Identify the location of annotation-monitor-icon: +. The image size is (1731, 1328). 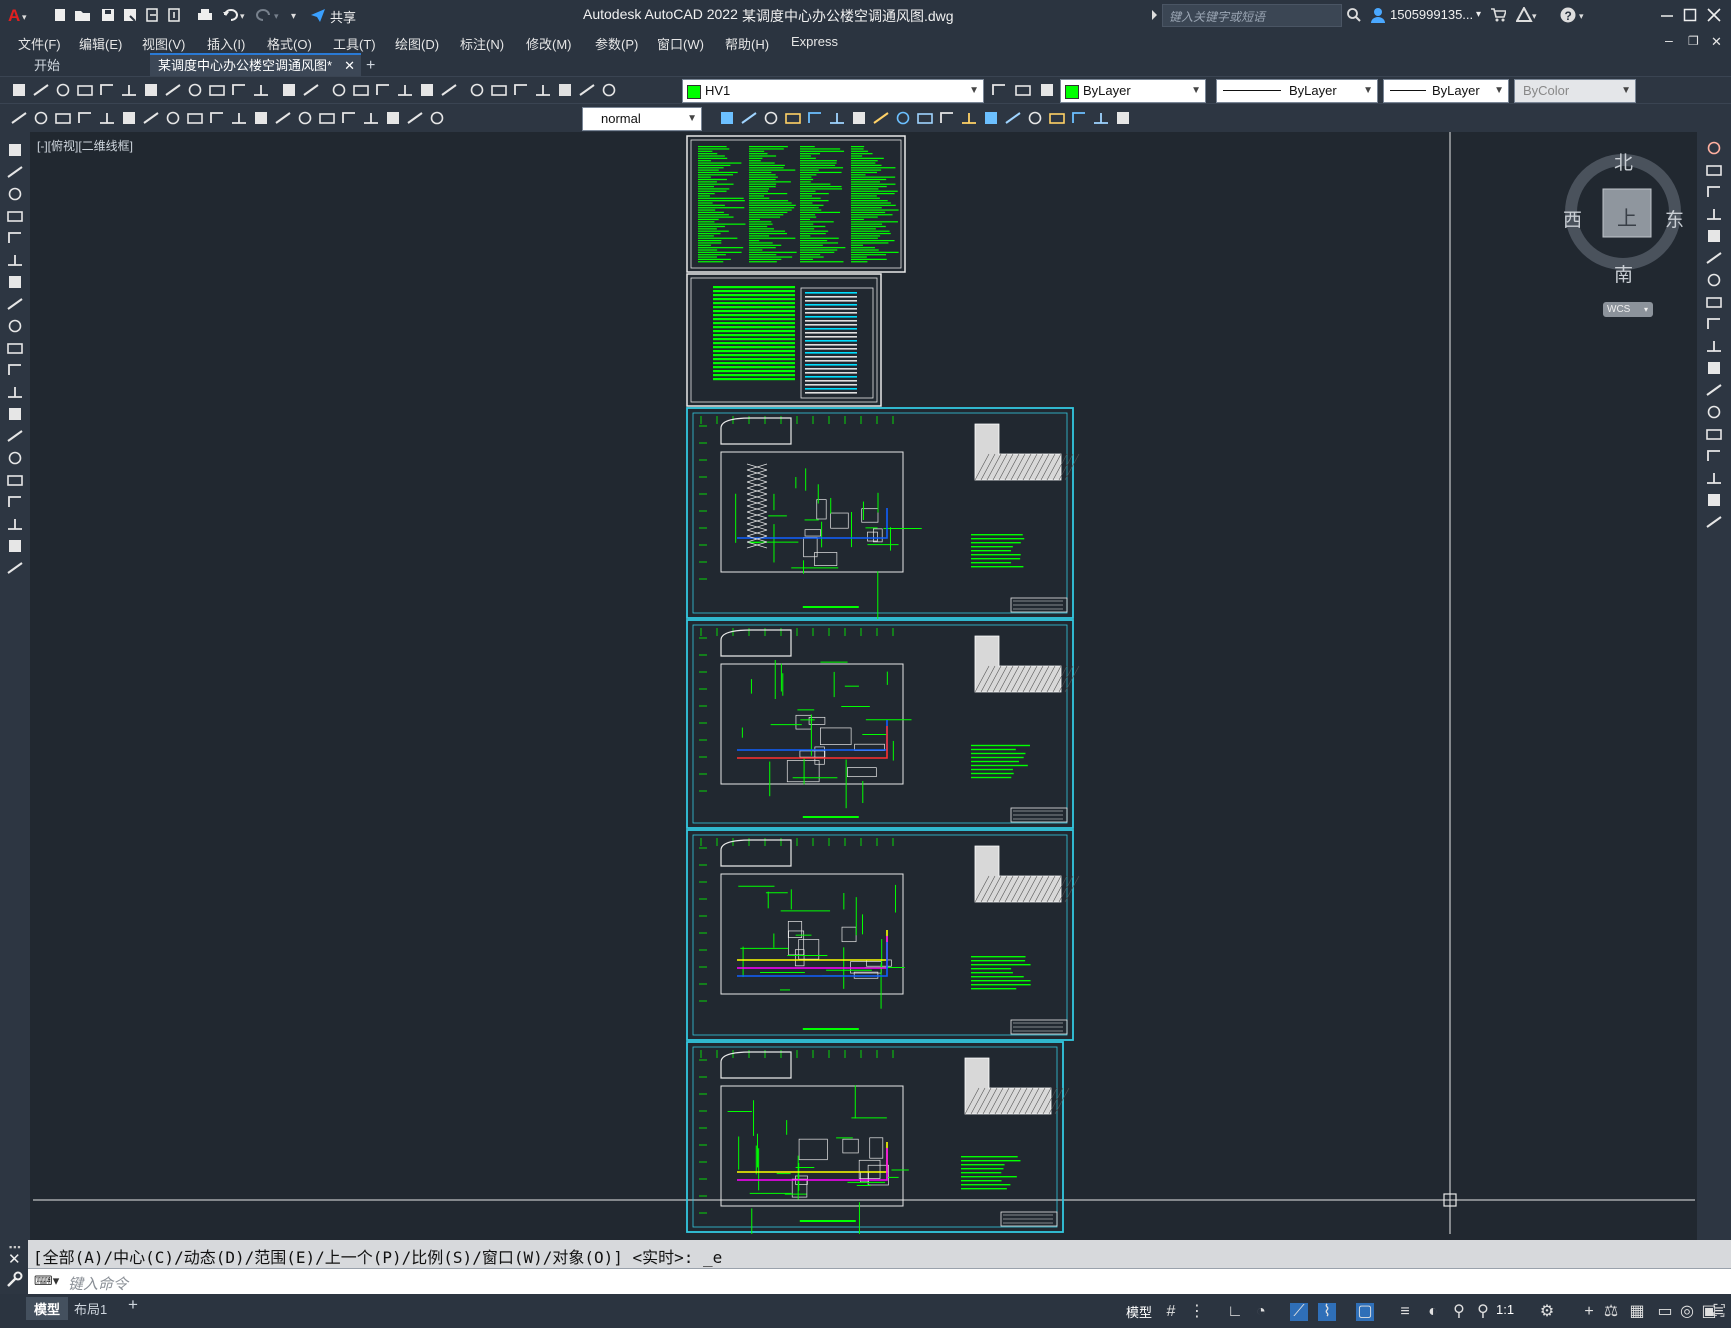
(1589, 1312).